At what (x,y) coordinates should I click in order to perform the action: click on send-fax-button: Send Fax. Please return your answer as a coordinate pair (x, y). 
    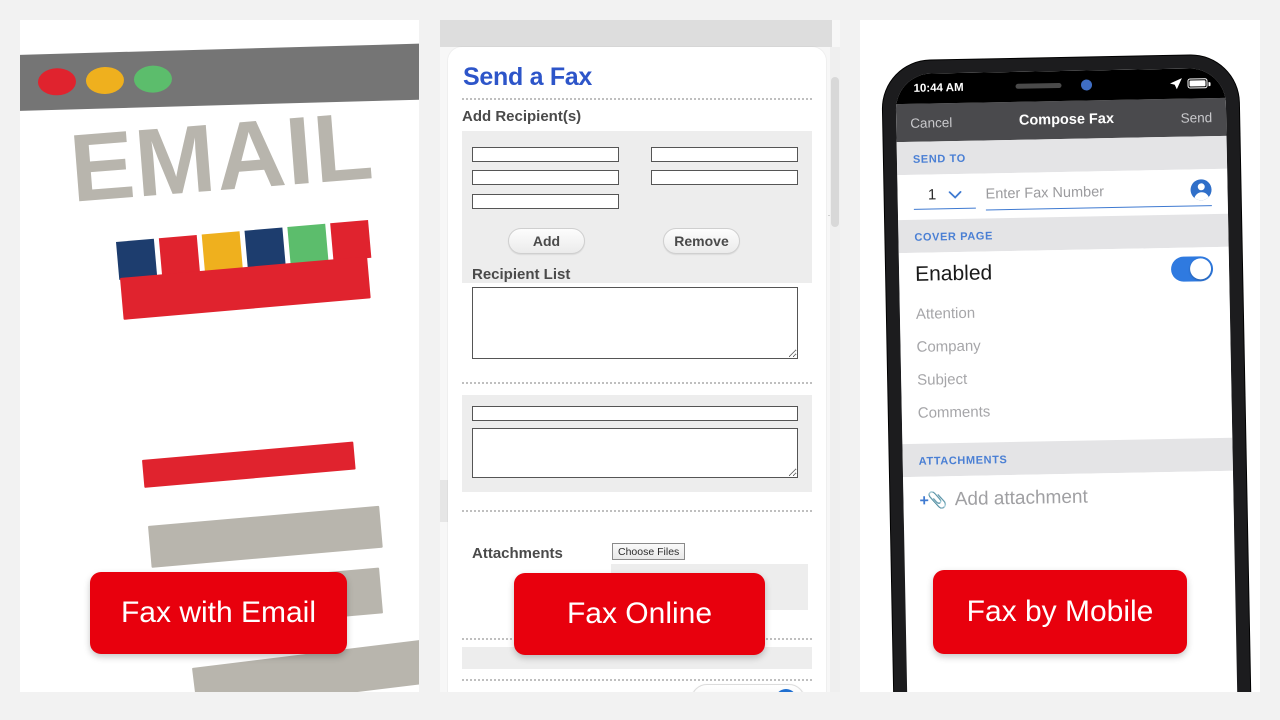
    Looking at the image, I should click on (748, 688).